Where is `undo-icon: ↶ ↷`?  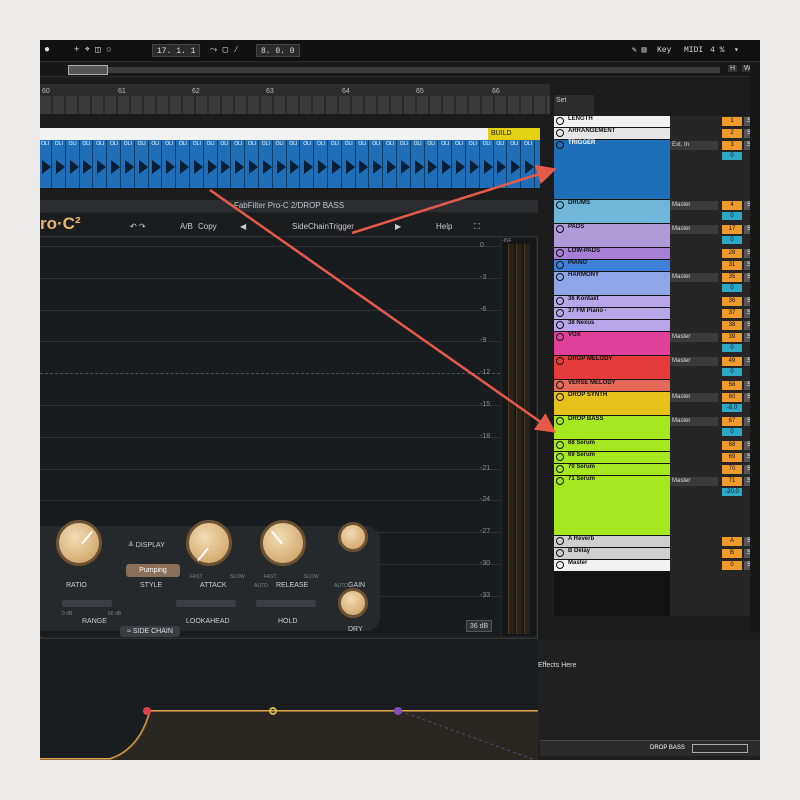
undo-icon: ↶ ↷ is located at coordinates (138, 226).